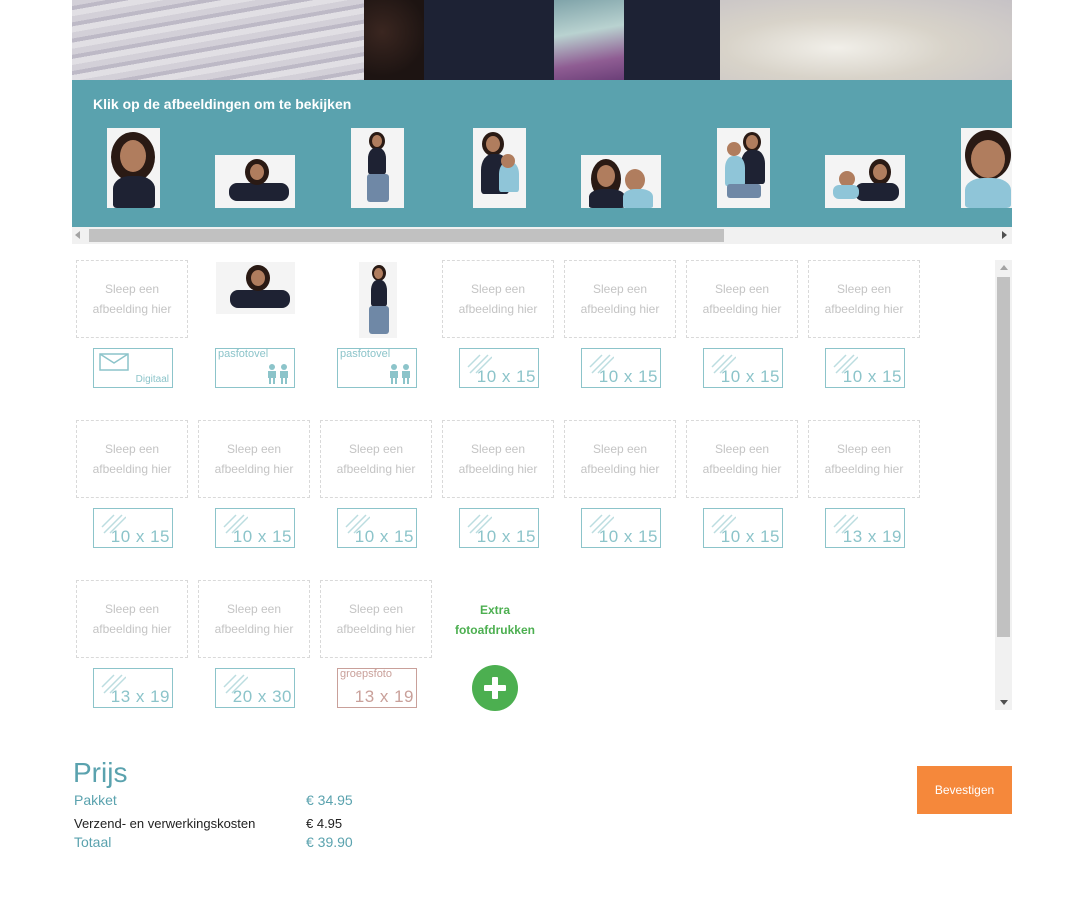  I want to click on envelope-icon, so click(114, 362).